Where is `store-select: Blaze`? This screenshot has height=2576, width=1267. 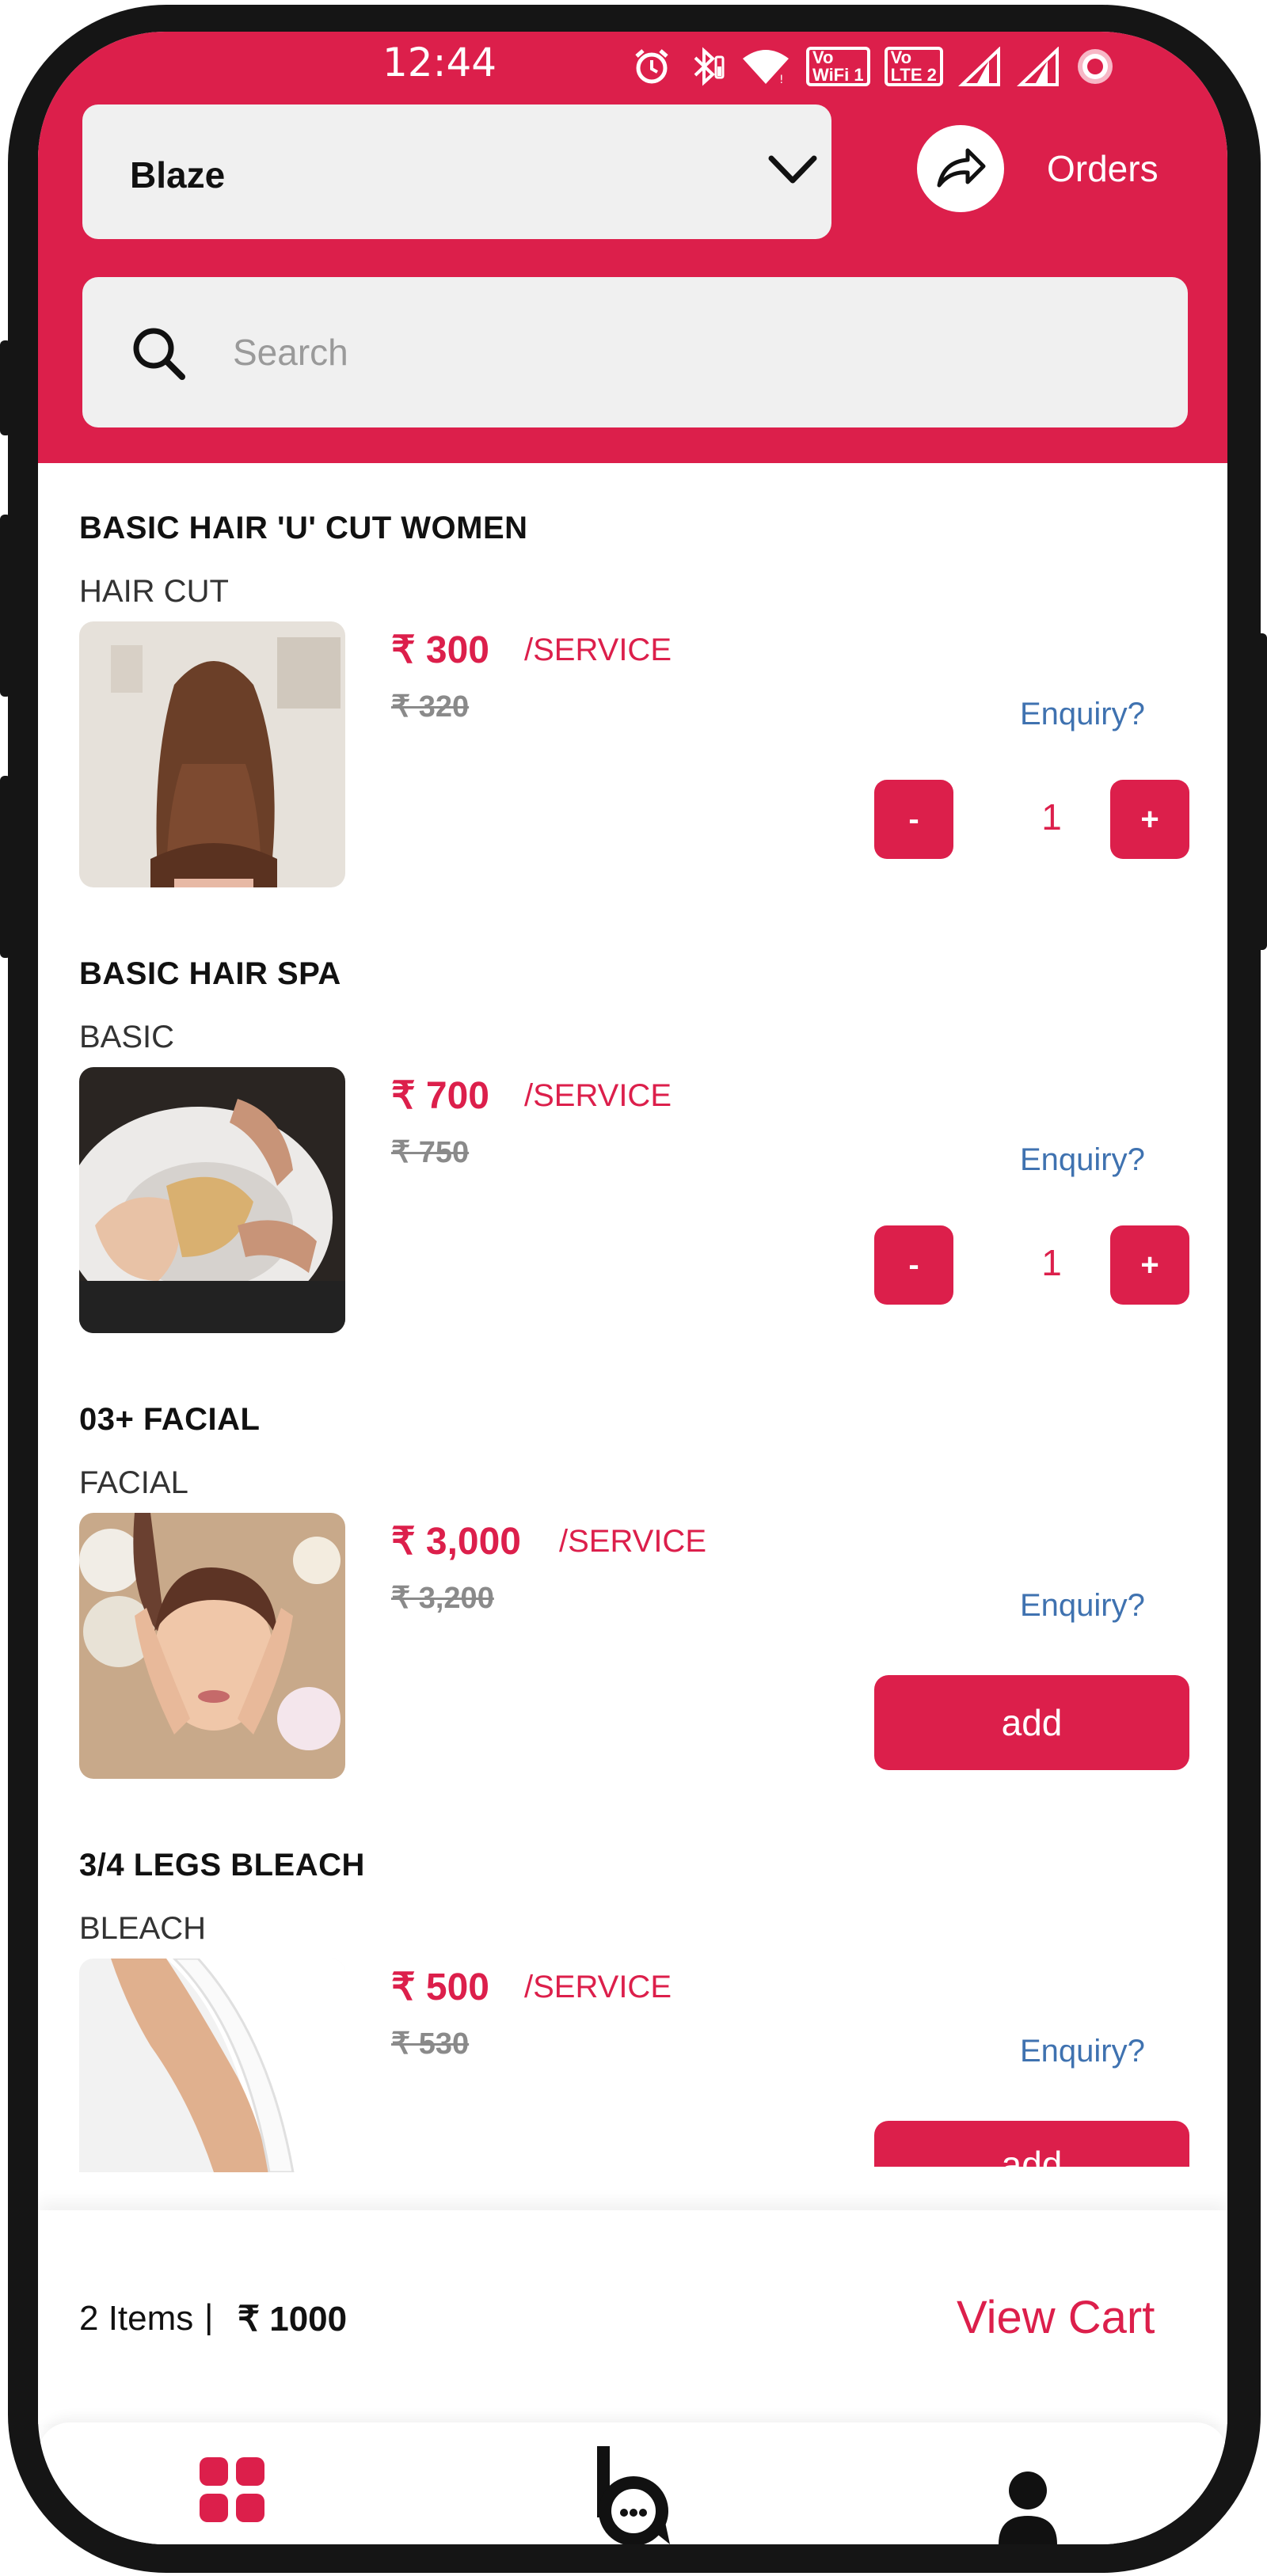
store-select: Blaze is located at coordinates (456, 172).